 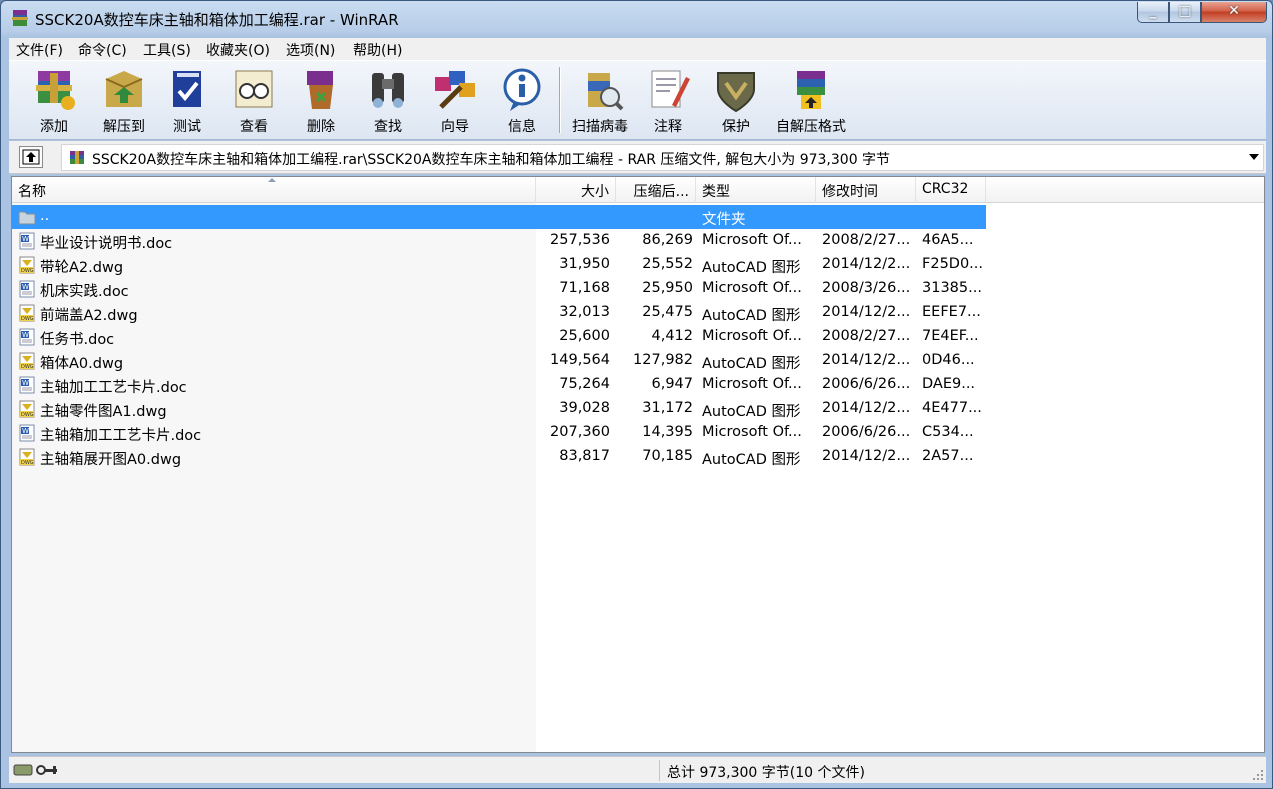 I want to click on extract-to-icon, so click(x=124, y=89).